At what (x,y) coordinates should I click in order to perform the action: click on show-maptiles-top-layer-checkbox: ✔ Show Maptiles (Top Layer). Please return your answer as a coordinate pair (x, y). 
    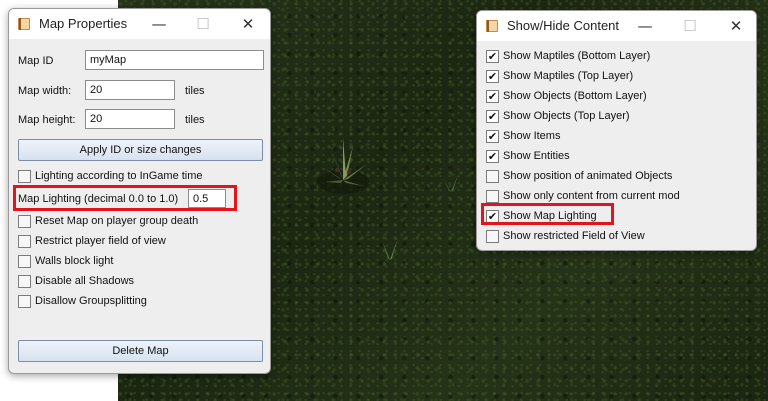
    Looking at the image, I should click on (559, 76).